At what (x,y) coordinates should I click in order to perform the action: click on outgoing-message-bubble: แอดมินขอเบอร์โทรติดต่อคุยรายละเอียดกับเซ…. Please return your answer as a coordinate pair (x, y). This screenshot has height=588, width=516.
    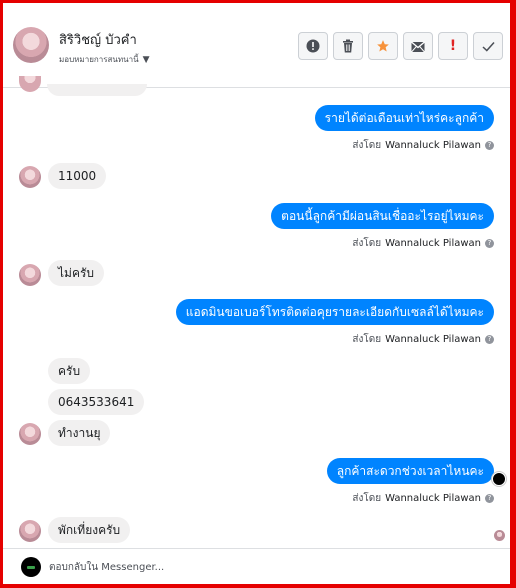
    Looking at the image, I should click on (334, 312).